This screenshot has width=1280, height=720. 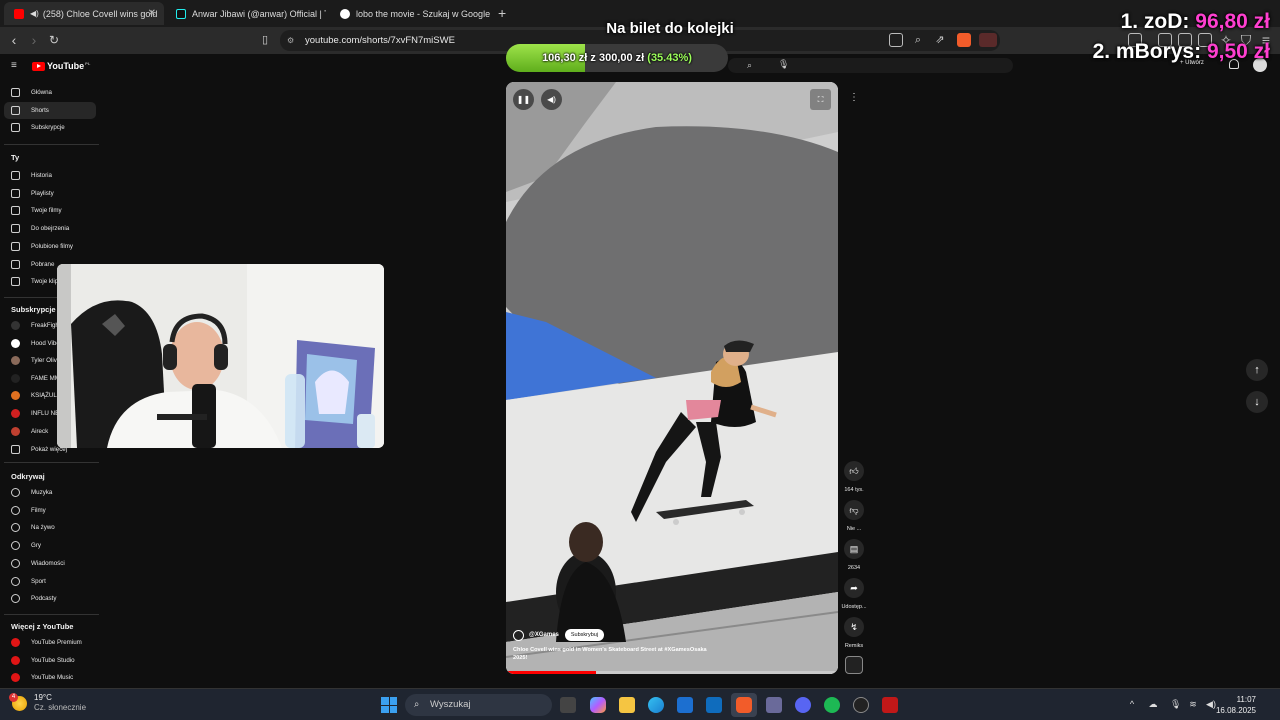 I want to click on new-tab-icon: +, so click(x=502, y=13).